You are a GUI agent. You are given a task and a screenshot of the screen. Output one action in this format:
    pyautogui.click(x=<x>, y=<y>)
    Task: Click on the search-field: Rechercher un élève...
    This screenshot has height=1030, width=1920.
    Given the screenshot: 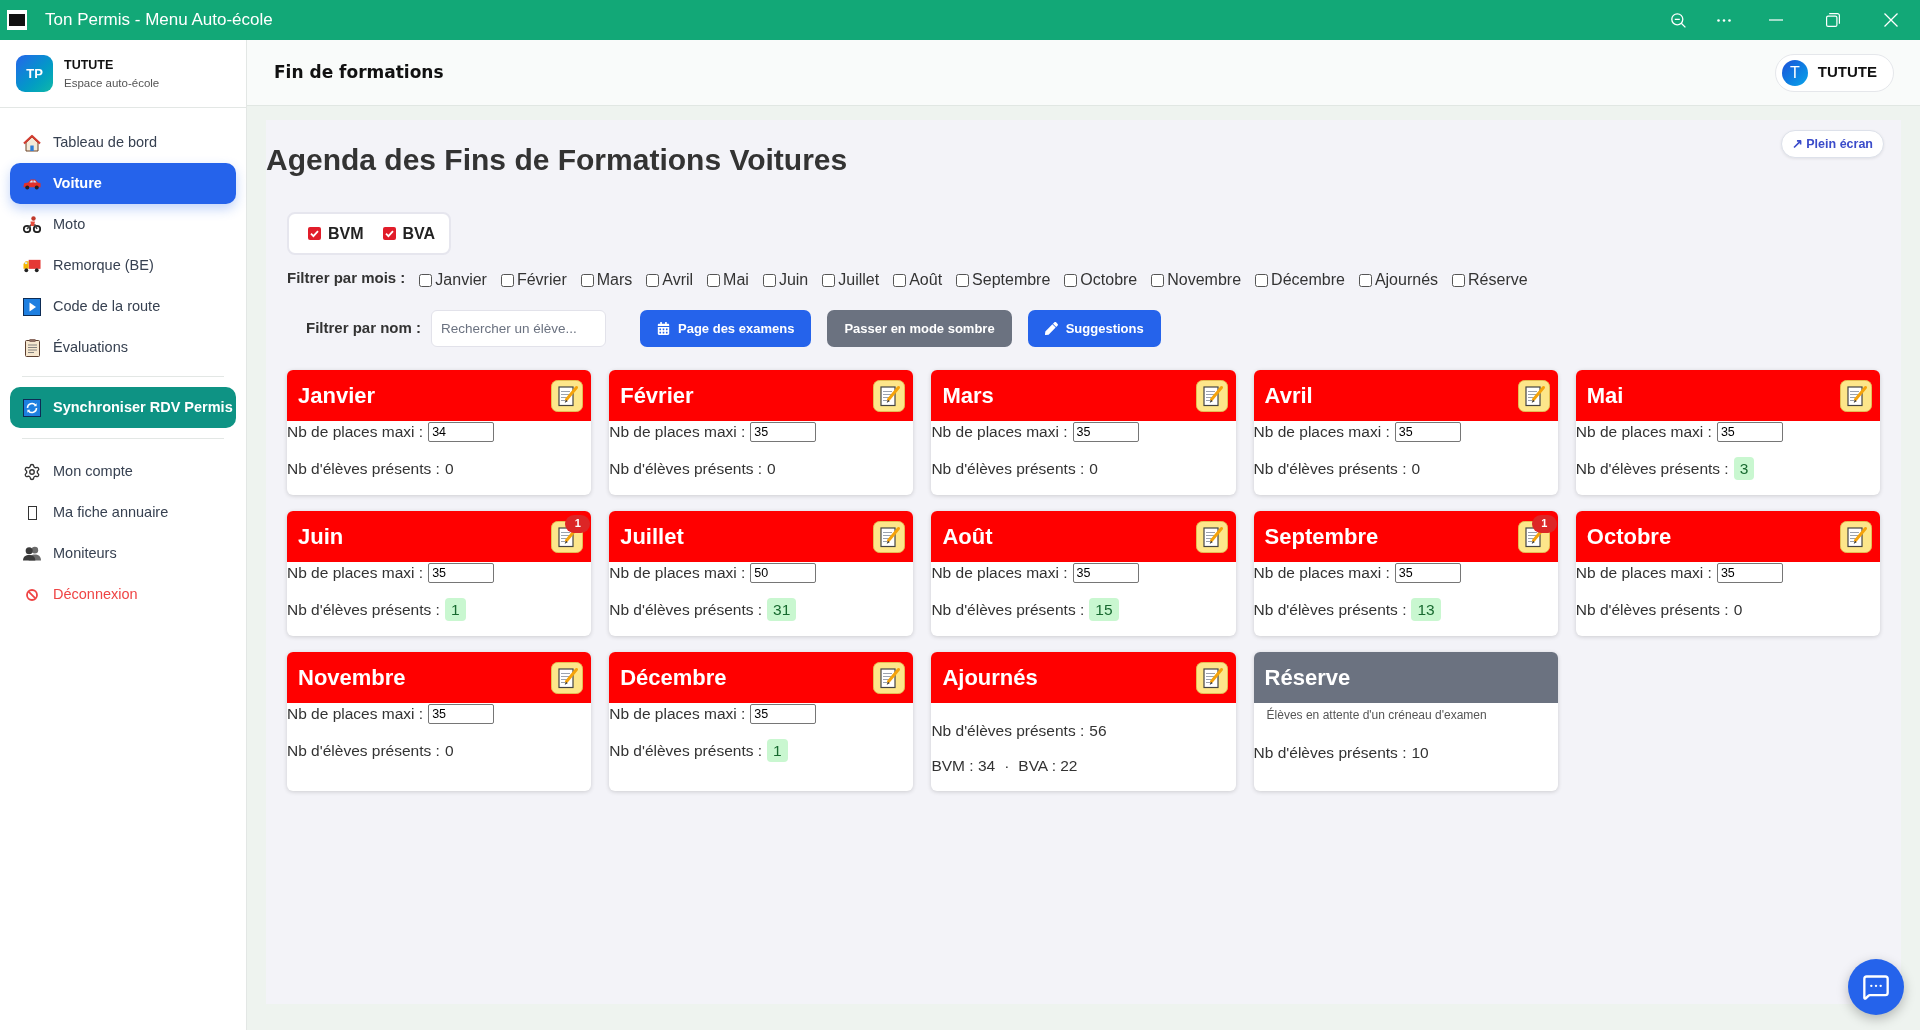 What is the action you would take?
    pyautogui.click(x=518, y=328)
    